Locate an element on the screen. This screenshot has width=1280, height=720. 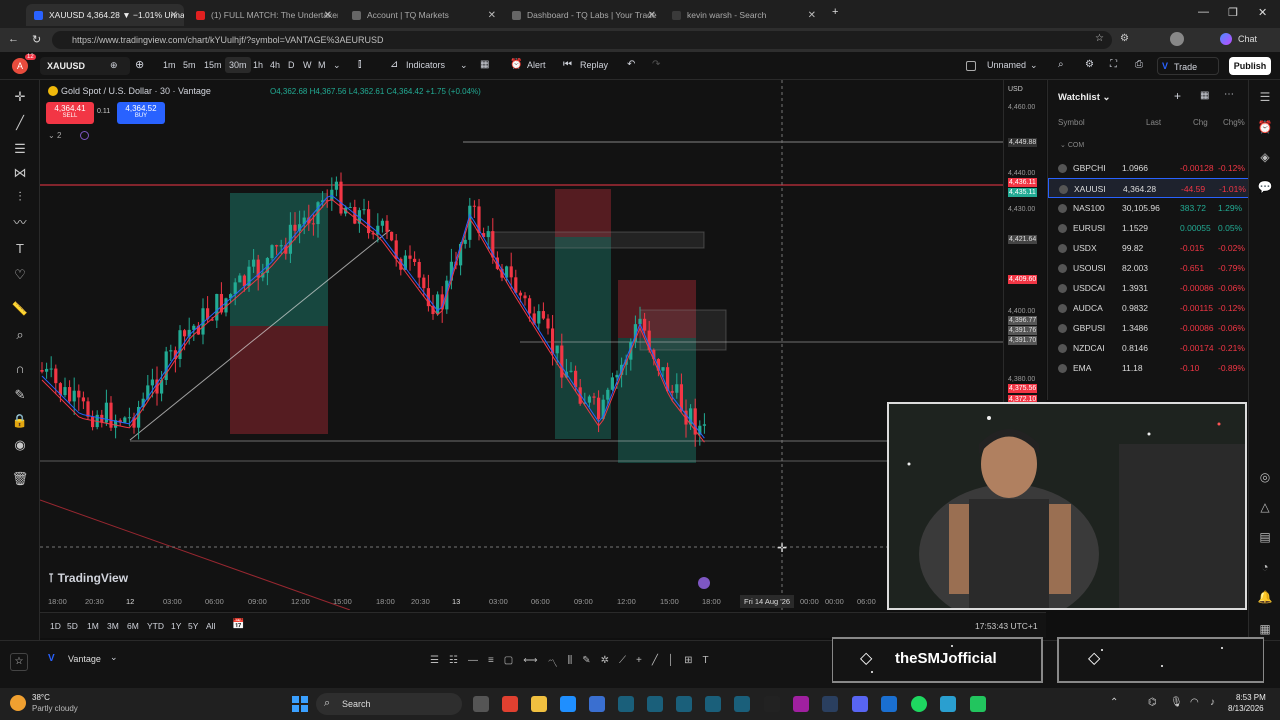
column-header-chg: Chg is located at coordinates (1200, 122).